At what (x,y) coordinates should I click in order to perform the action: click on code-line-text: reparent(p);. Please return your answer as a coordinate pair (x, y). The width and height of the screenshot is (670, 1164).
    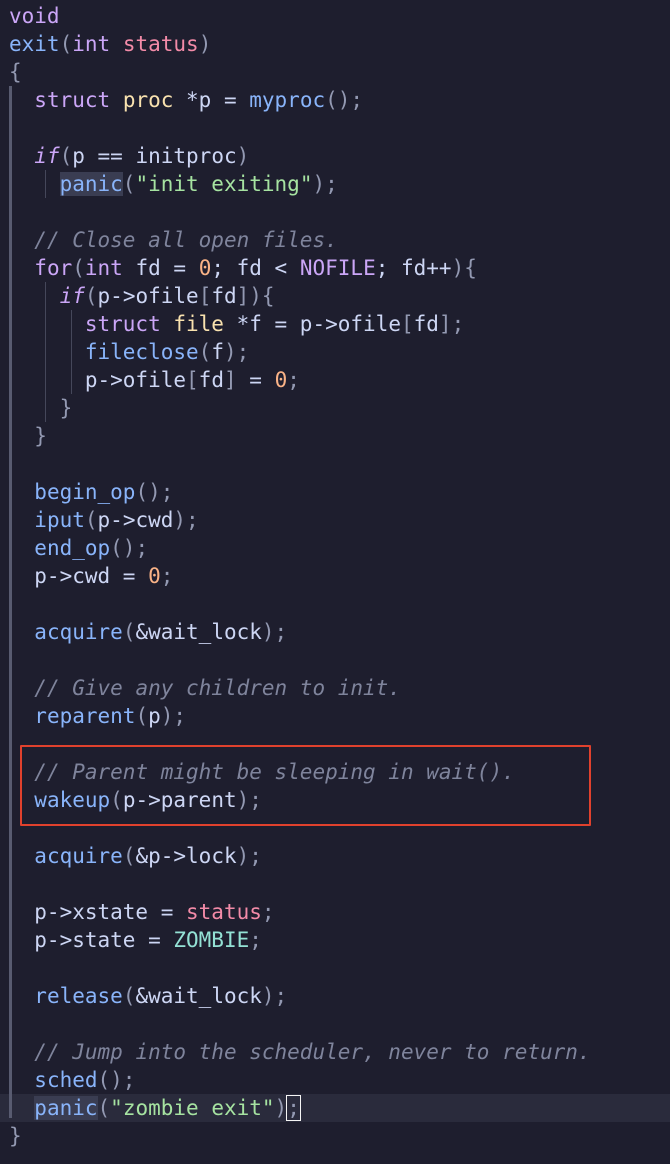
    Looking at the image, I should click on (97, 716).